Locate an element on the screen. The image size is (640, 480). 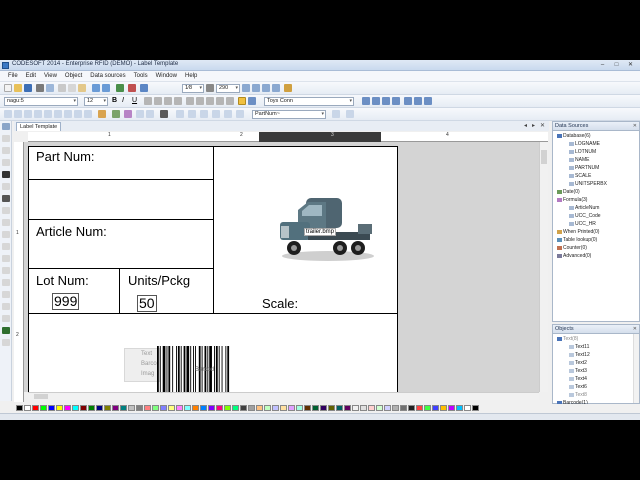
units-label: Units/Pckg is located at coordinates (159, 280).